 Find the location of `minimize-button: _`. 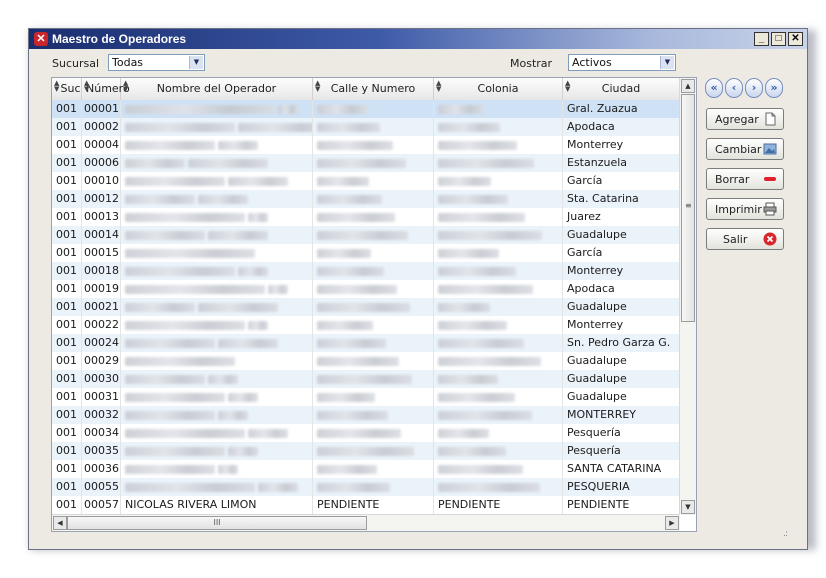

minimize-button: _ is located at coordinates (761, 39).